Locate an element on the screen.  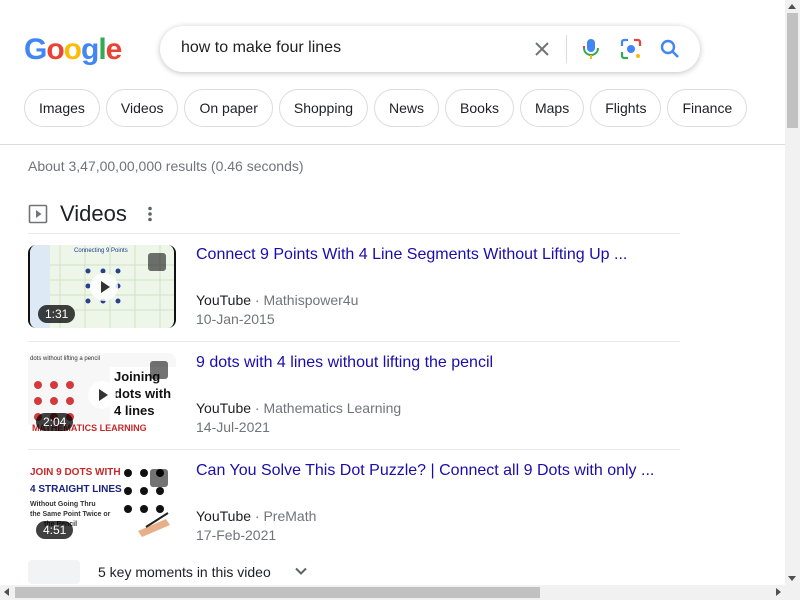
chevron-down-icon is located at coordinates (301, 571).